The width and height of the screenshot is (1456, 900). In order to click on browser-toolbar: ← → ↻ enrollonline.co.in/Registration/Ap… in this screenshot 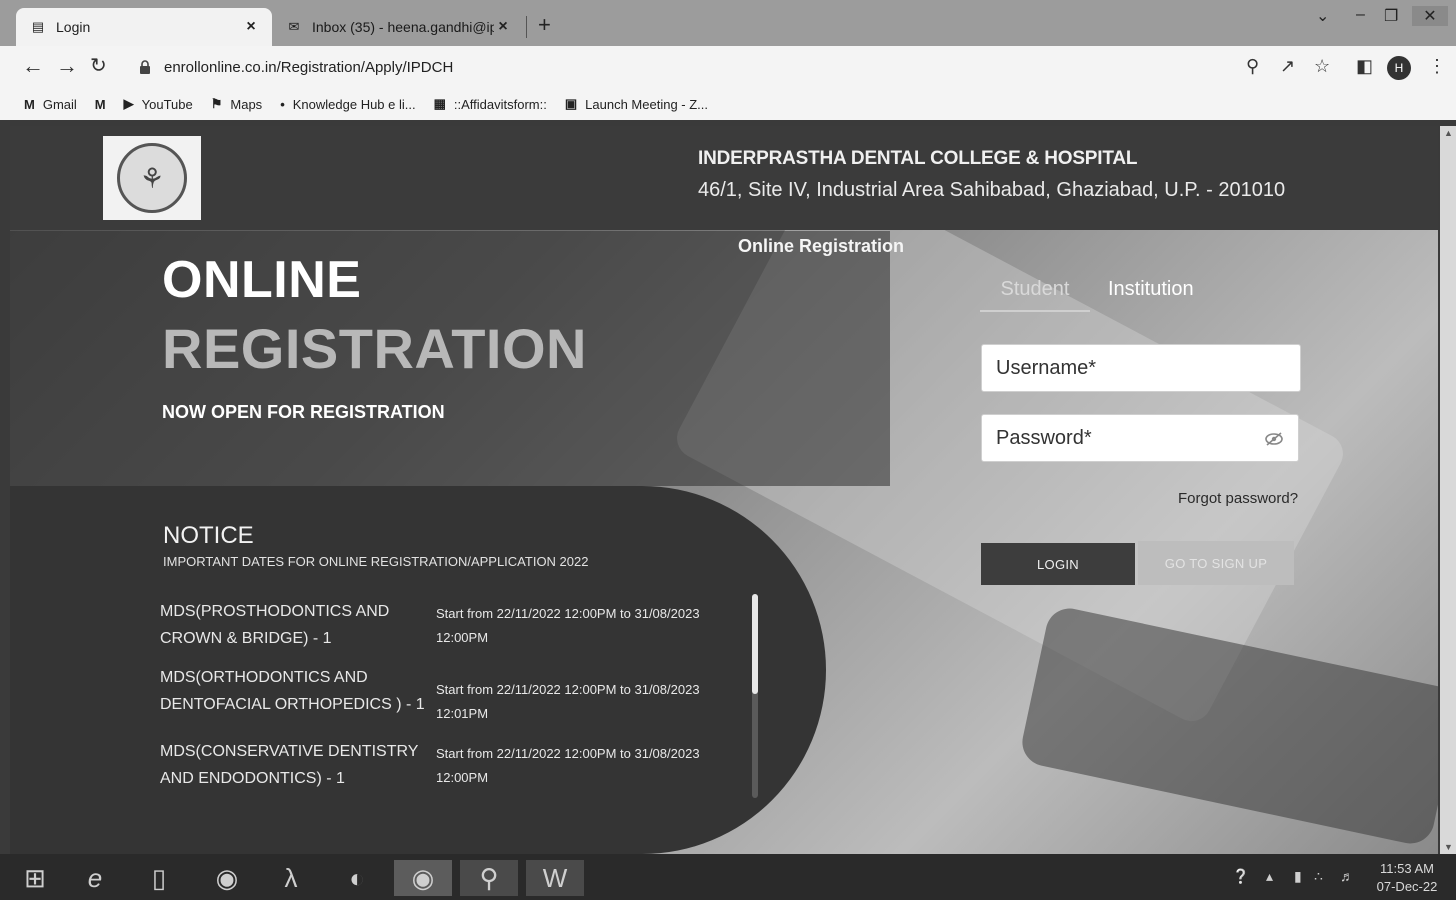, I will do `click(728, 67)`.